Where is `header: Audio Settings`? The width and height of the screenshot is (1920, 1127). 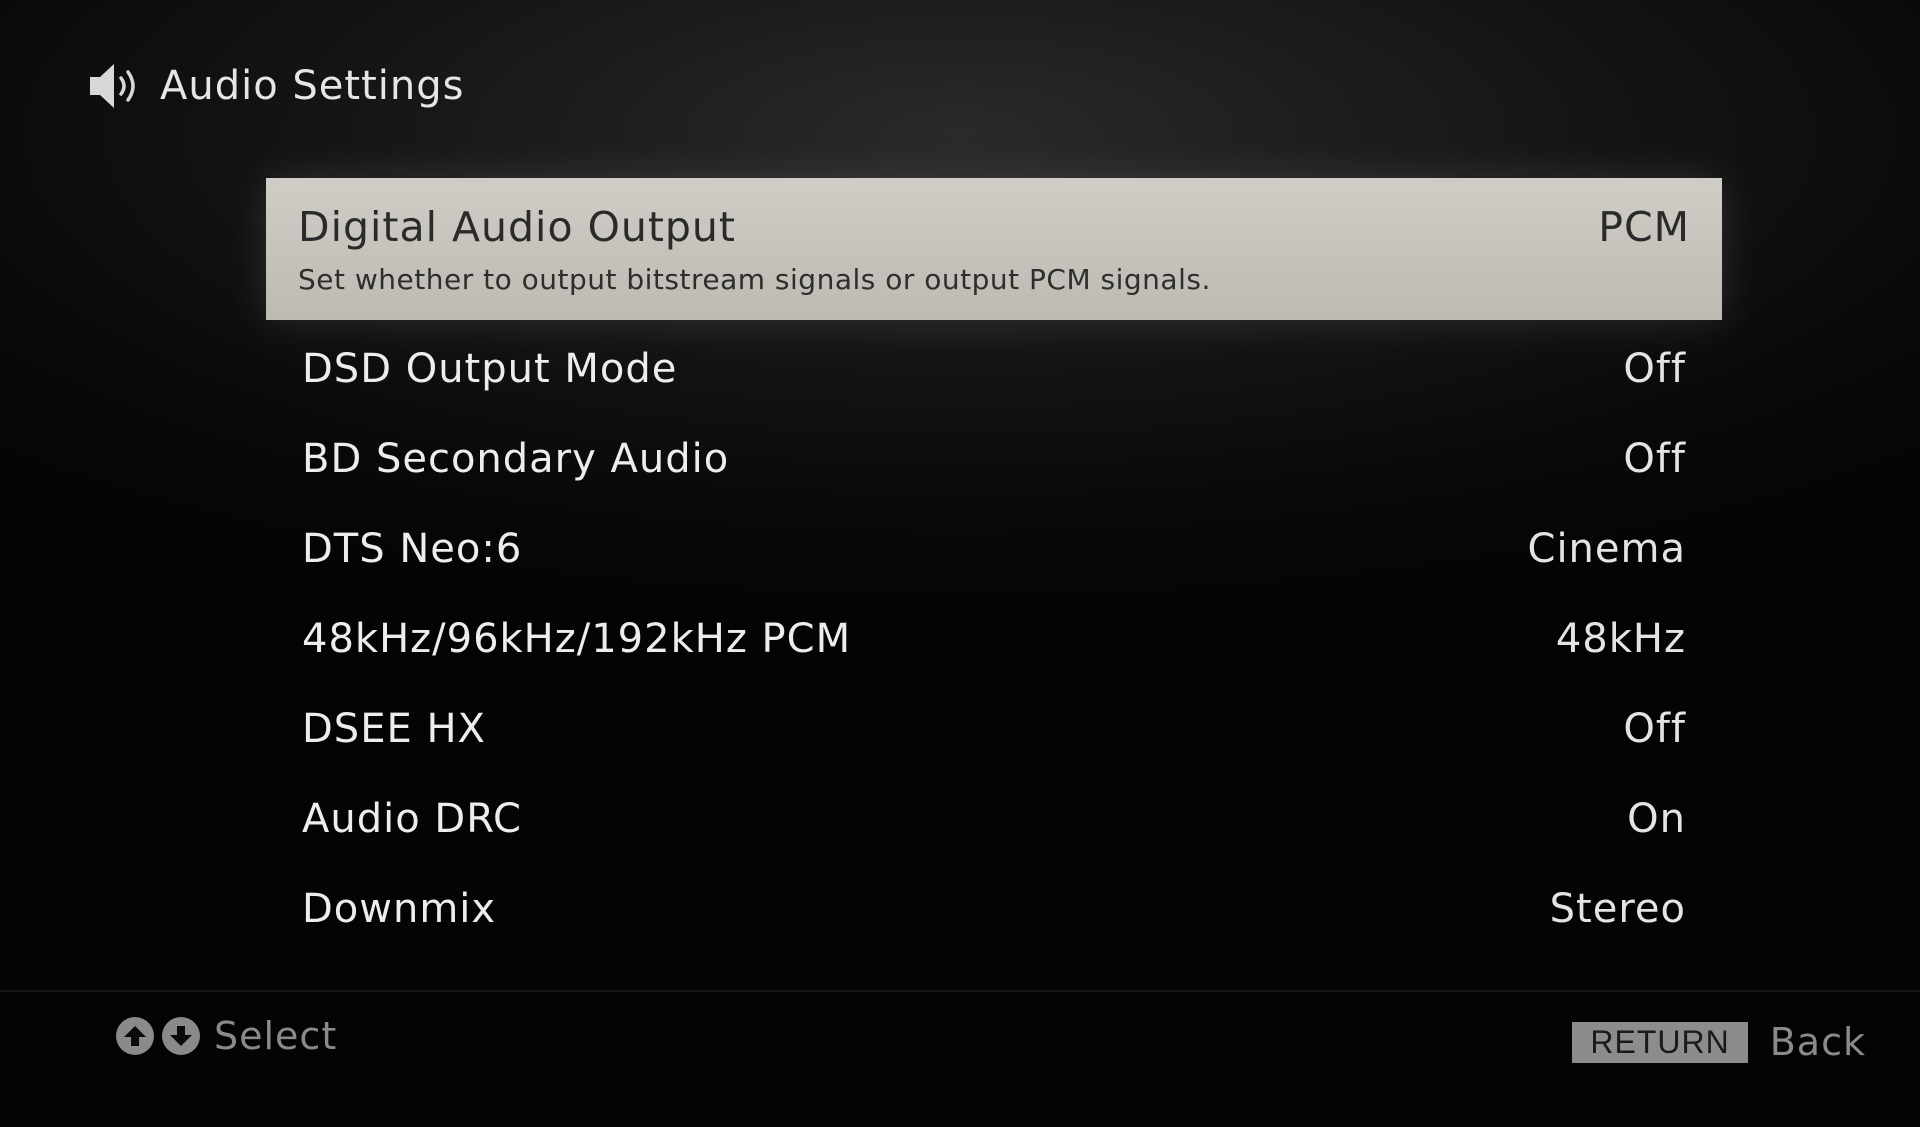 header: Audio Settings is located at coordinates (276, 86).